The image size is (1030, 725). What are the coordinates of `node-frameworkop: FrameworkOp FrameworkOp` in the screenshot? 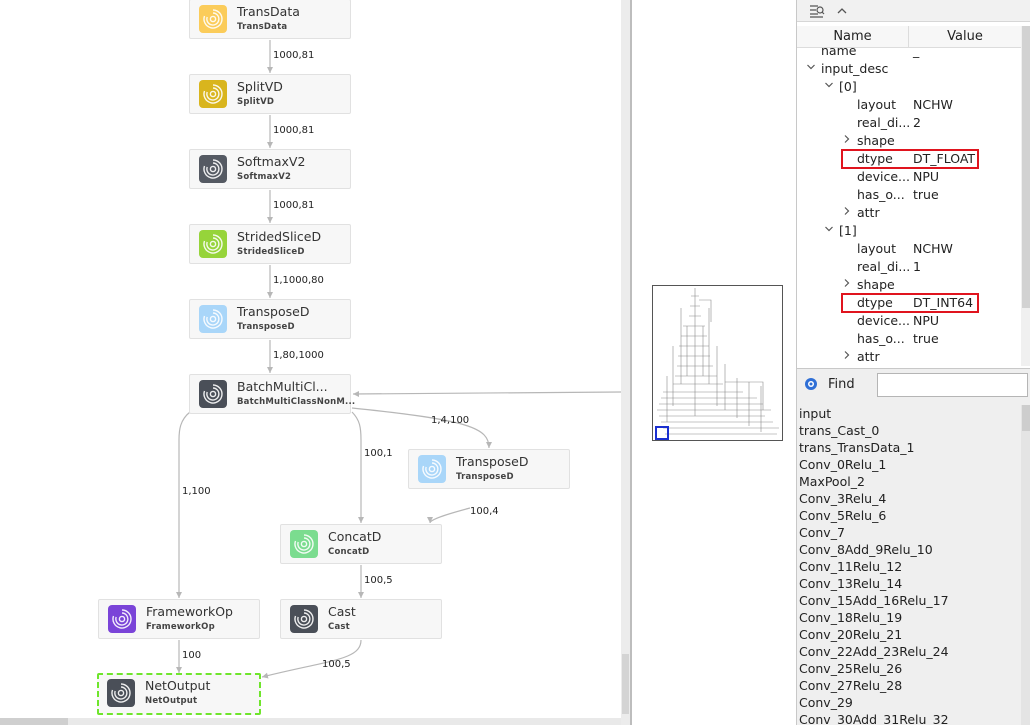 It's located at (179, 619).